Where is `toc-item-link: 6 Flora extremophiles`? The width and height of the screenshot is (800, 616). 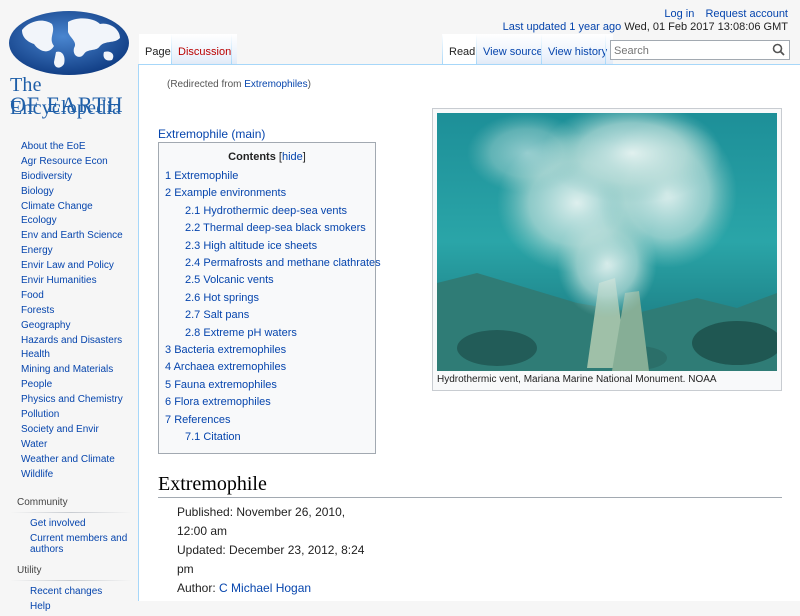
toc-item-link: 6 Flora extremophiles is located at coordinates (218, 402).